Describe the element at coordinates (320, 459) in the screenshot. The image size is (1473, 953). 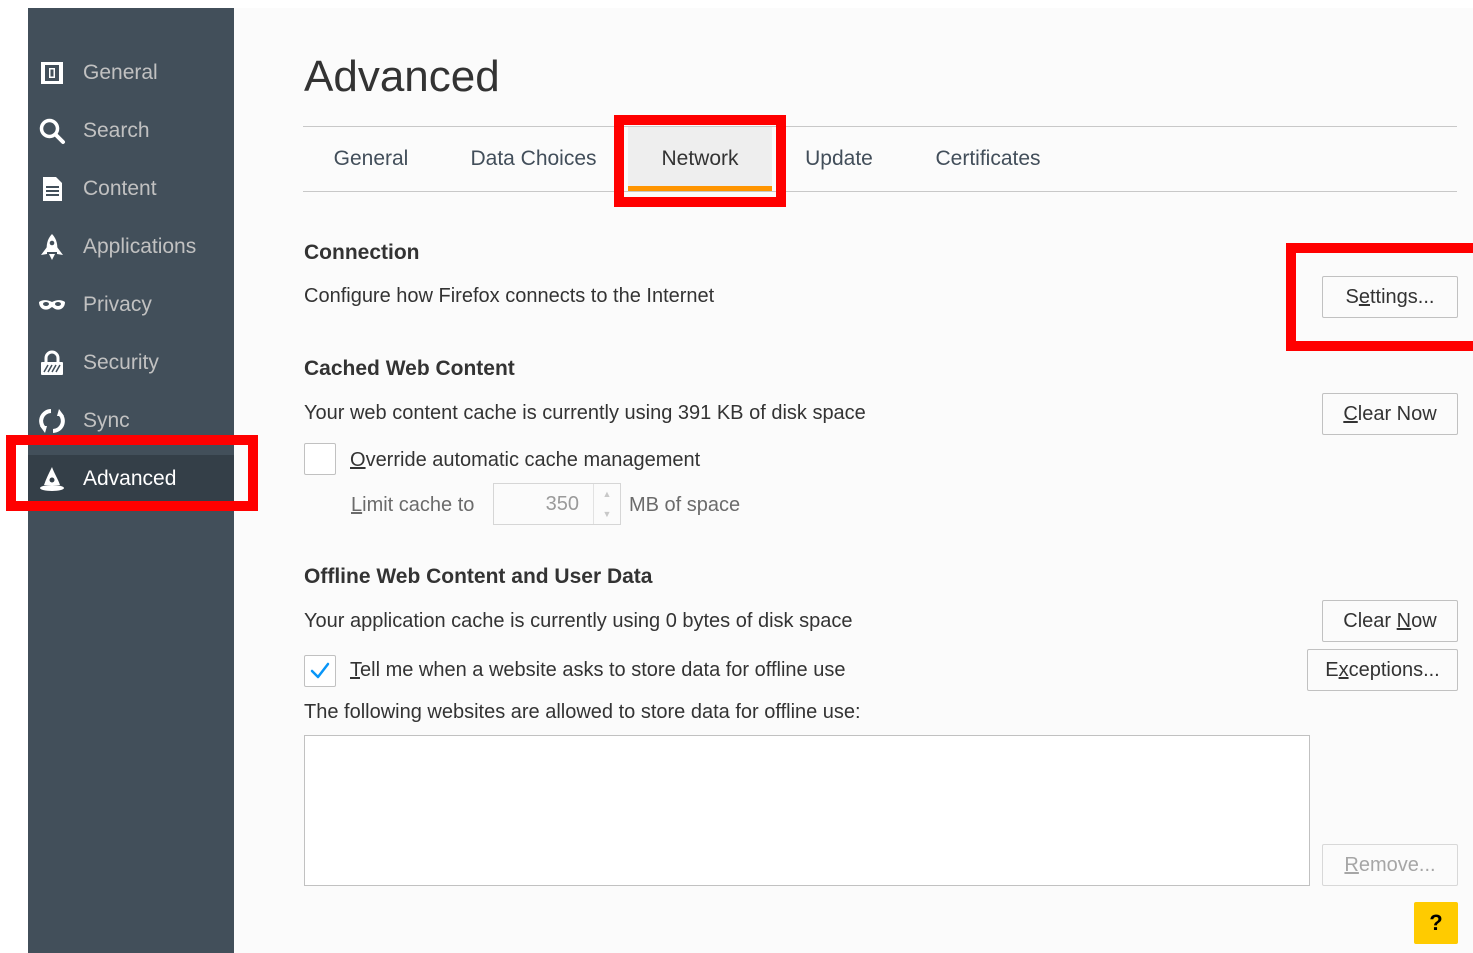
I see `override-cache-checkbox` at that location.